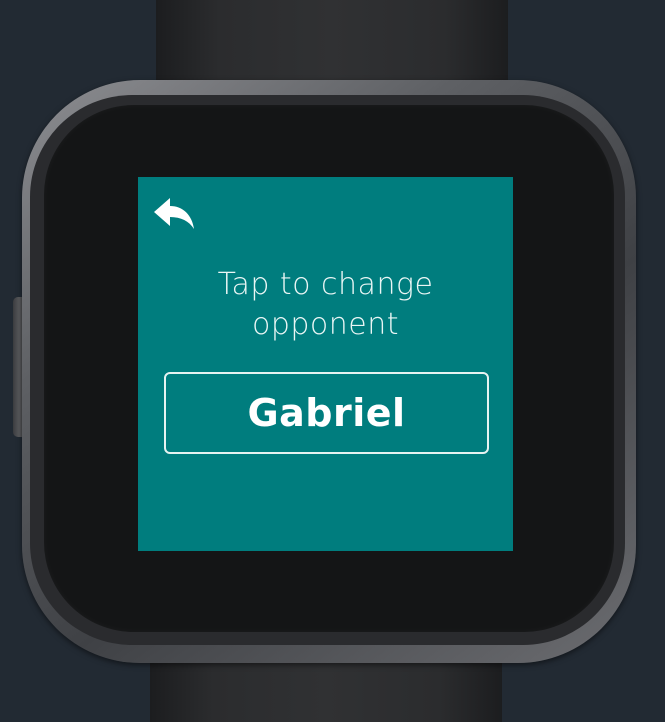 The width and height of the screenshot is (665, 722). Describe the element at coordinates (325, 305) in the screenshot. I see `change-opponent-prompt: Tap to change opponent` at that location.